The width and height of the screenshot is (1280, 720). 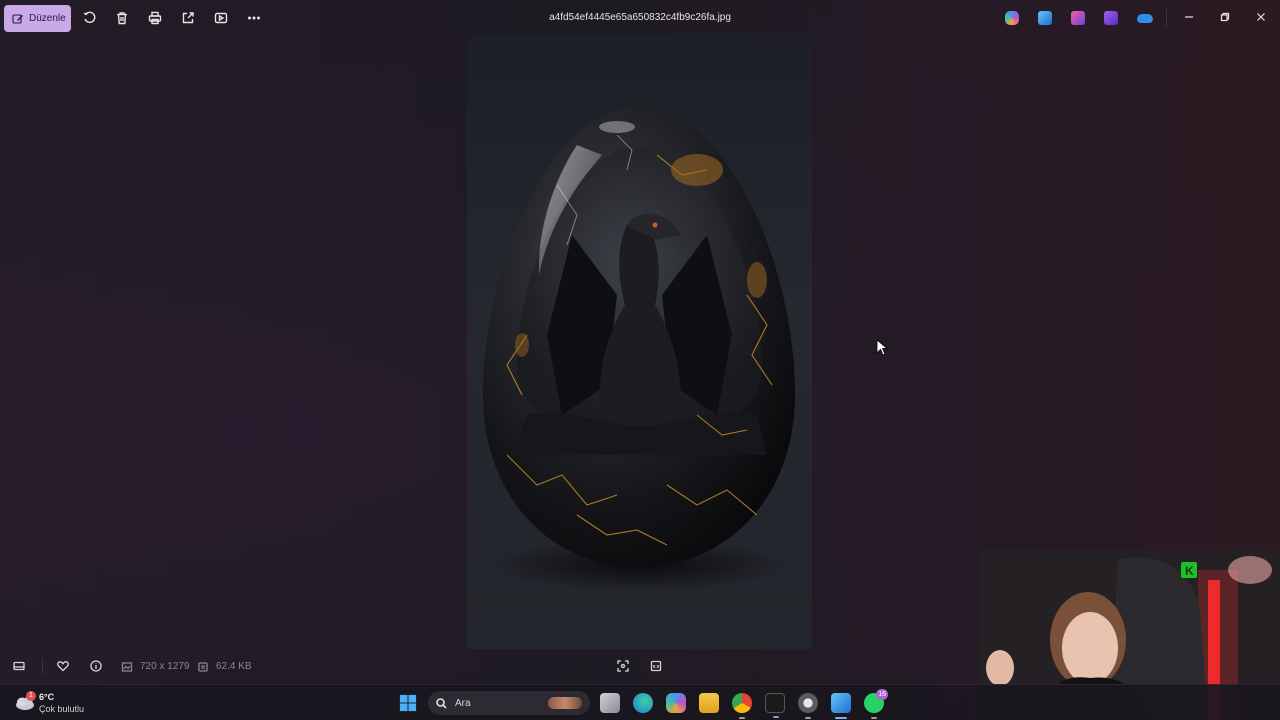 I want to click on dimensions-icon, so click(x=127, y=667).